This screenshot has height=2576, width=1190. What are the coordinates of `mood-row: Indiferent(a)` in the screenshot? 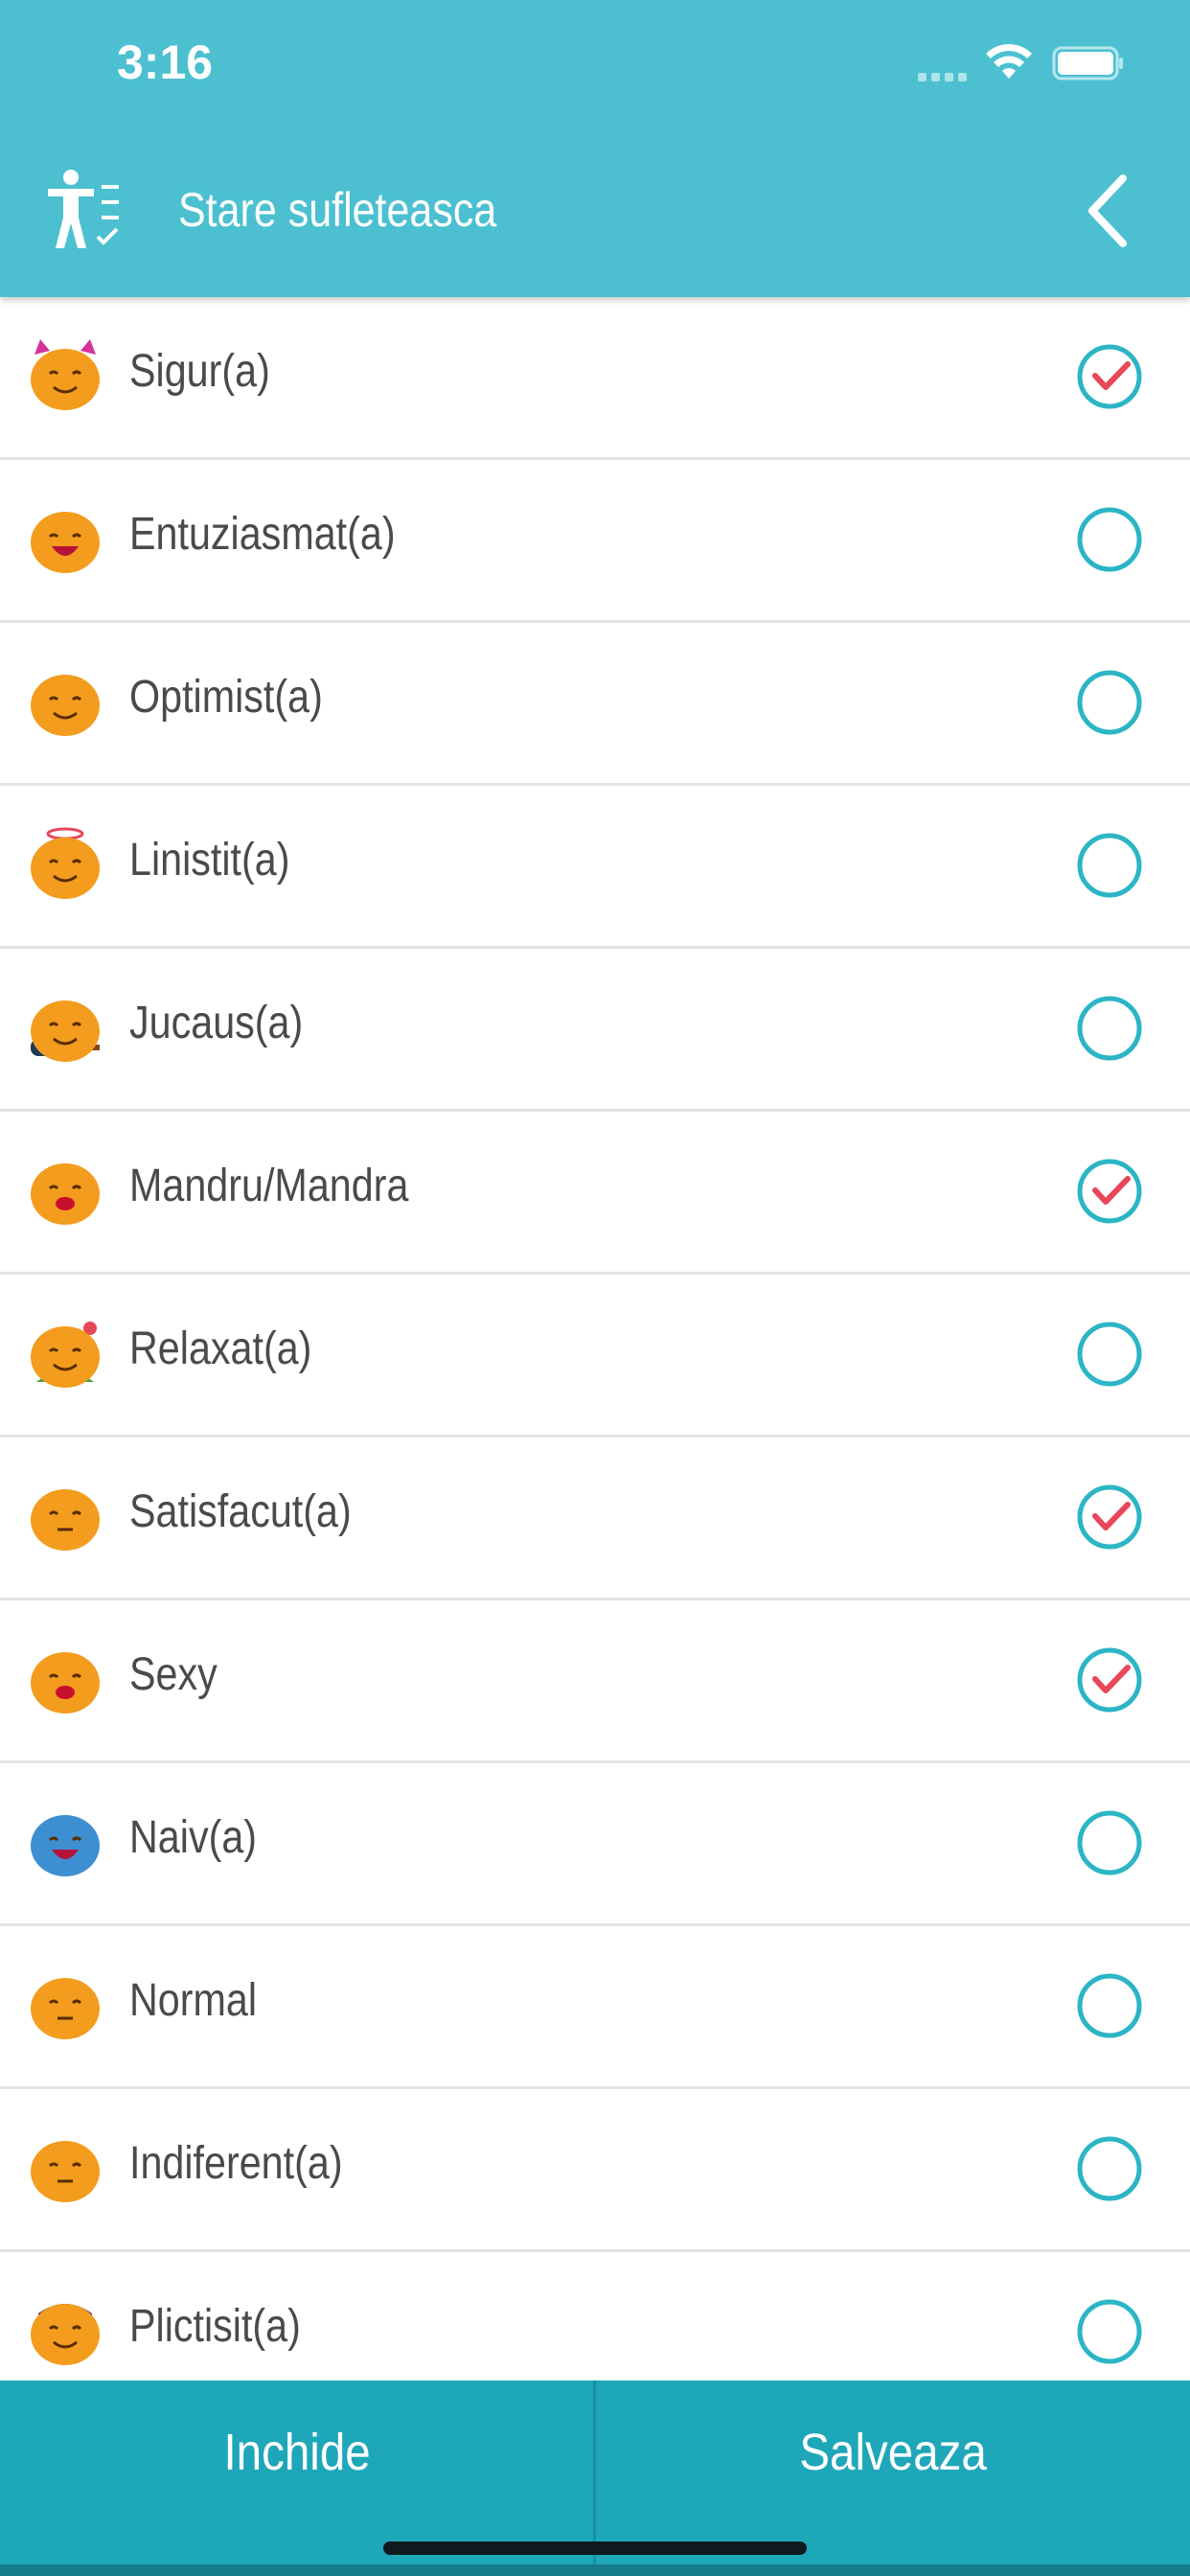 It's located at (595, 2170).